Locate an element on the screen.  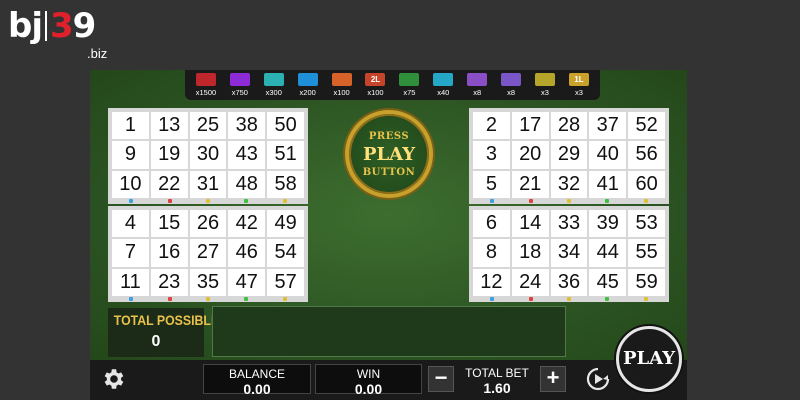
card-number: 26 is located at coordinates (208, 224).